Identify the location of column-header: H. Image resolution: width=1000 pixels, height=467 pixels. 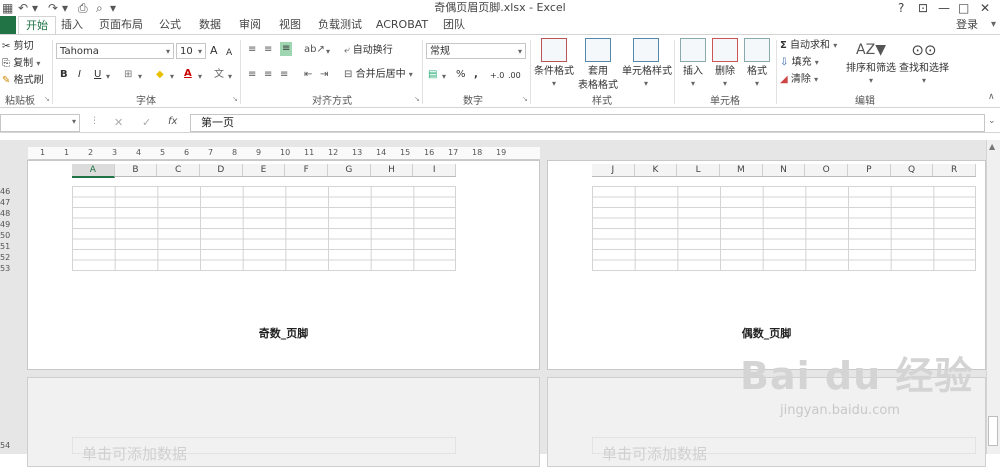
(392, 170).